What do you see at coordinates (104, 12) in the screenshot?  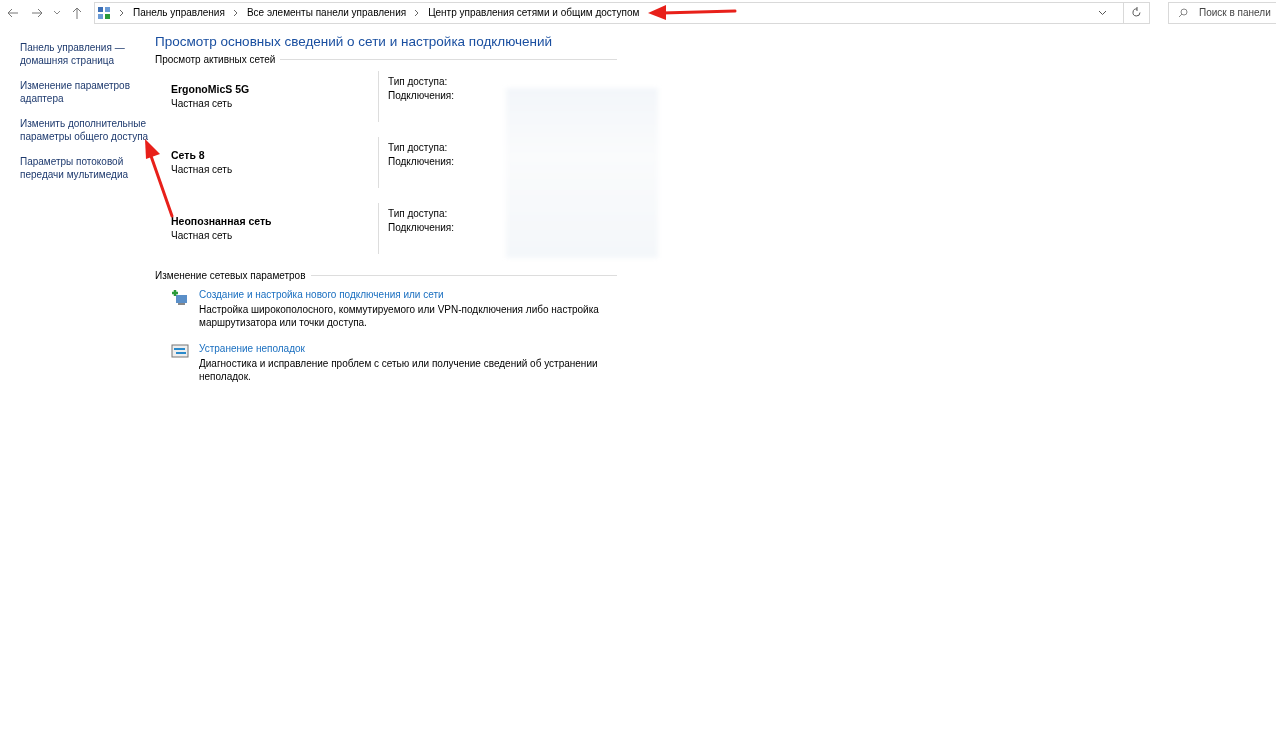 I see `control-panel-icon` at bounding box center [104, 12].